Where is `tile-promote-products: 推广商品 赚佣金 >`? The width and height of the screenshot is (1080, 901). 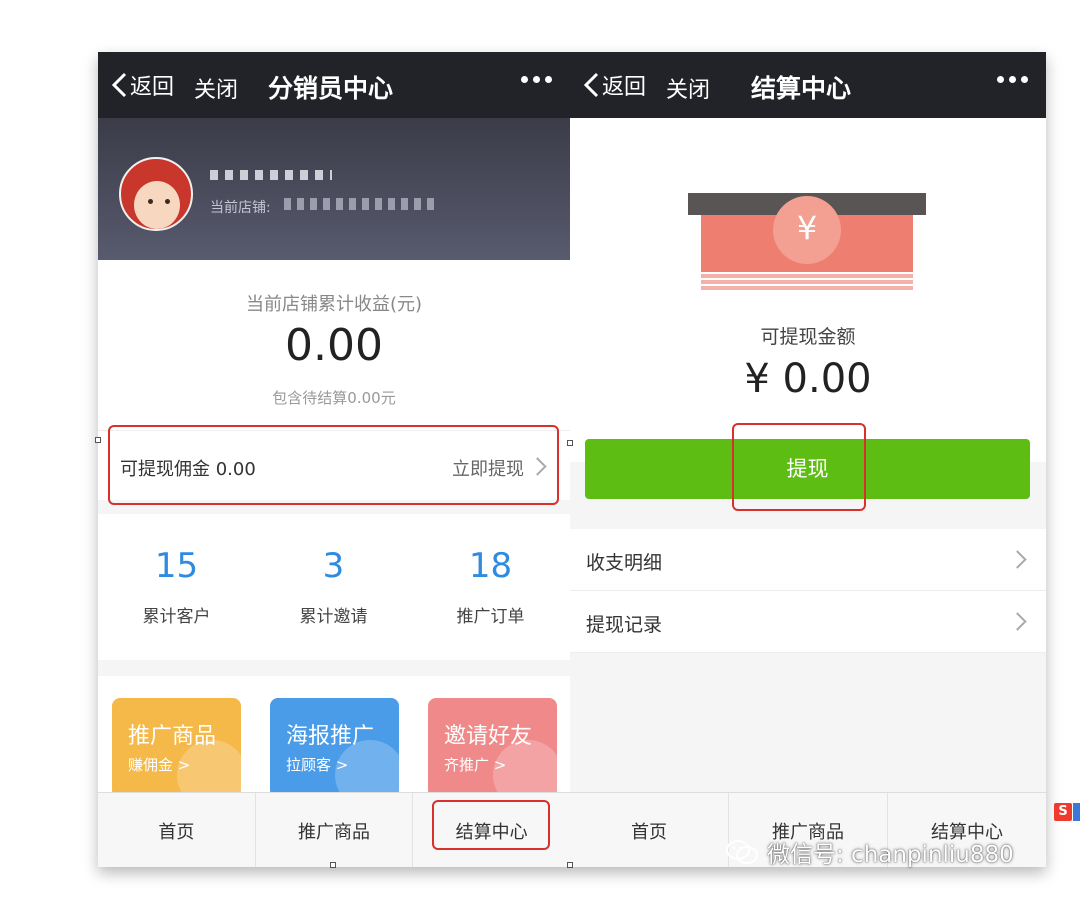 tile-promote-products: 推广商品 赚佣金 > is located at coordinates (176, 748).